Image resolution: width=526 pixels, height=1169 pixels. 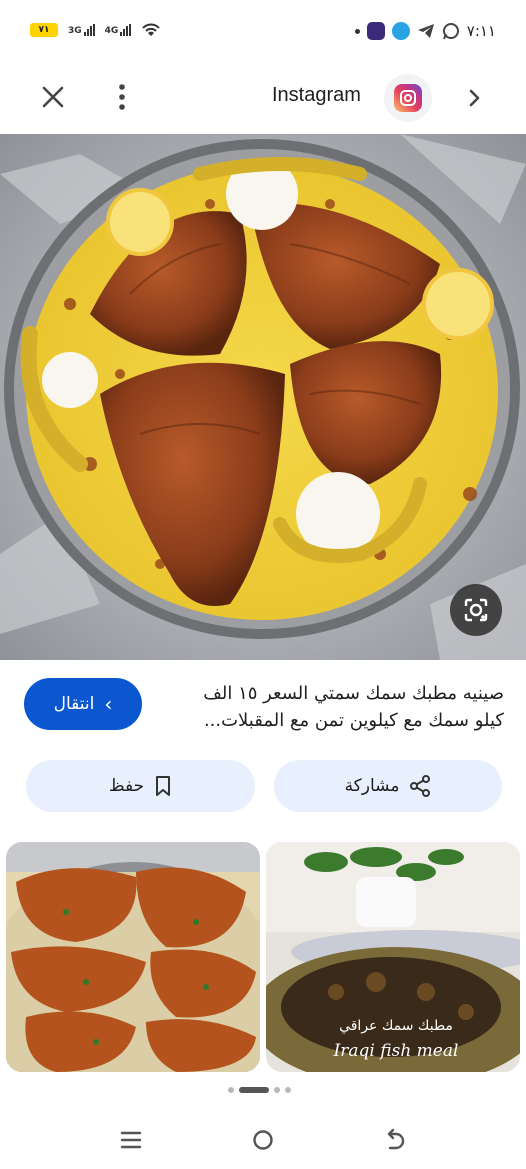 I want to click on system-nav-bar, so click(x=263, y=1139).